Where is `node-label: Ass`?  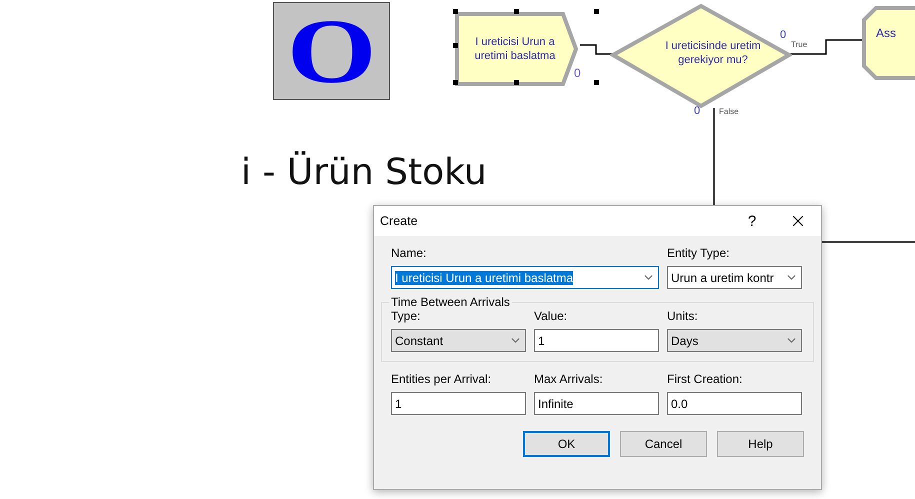 node-label: Ass is located at coordinates (887, 33).